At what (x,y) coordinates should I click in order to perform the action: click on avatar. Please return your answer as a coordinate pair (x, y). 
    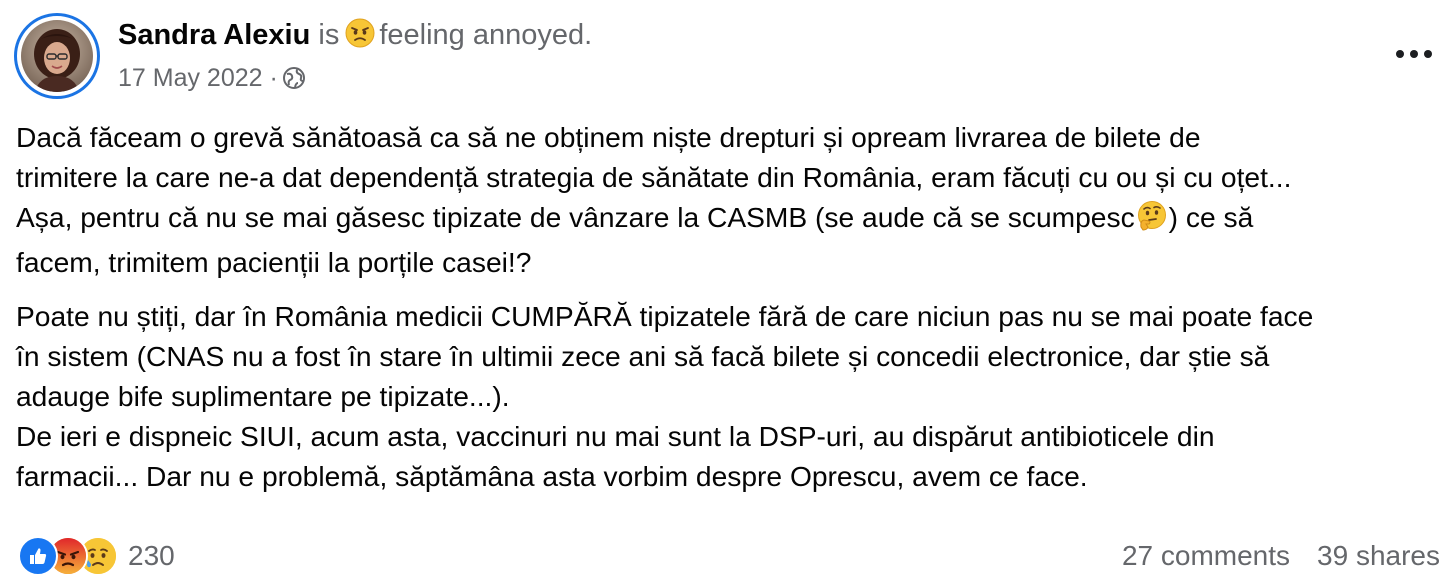
    Looking at the image, I should click on (57, 56).